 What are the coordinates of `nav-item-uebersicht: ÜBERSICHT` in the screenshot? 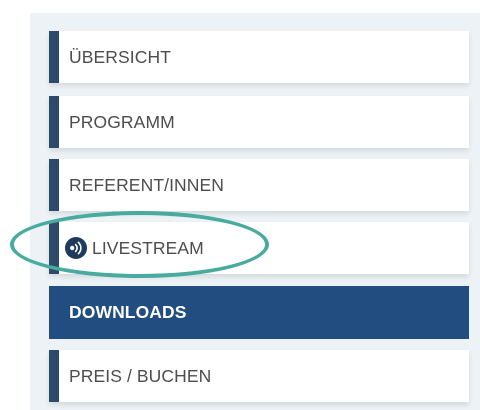 It's located at (259, 57).